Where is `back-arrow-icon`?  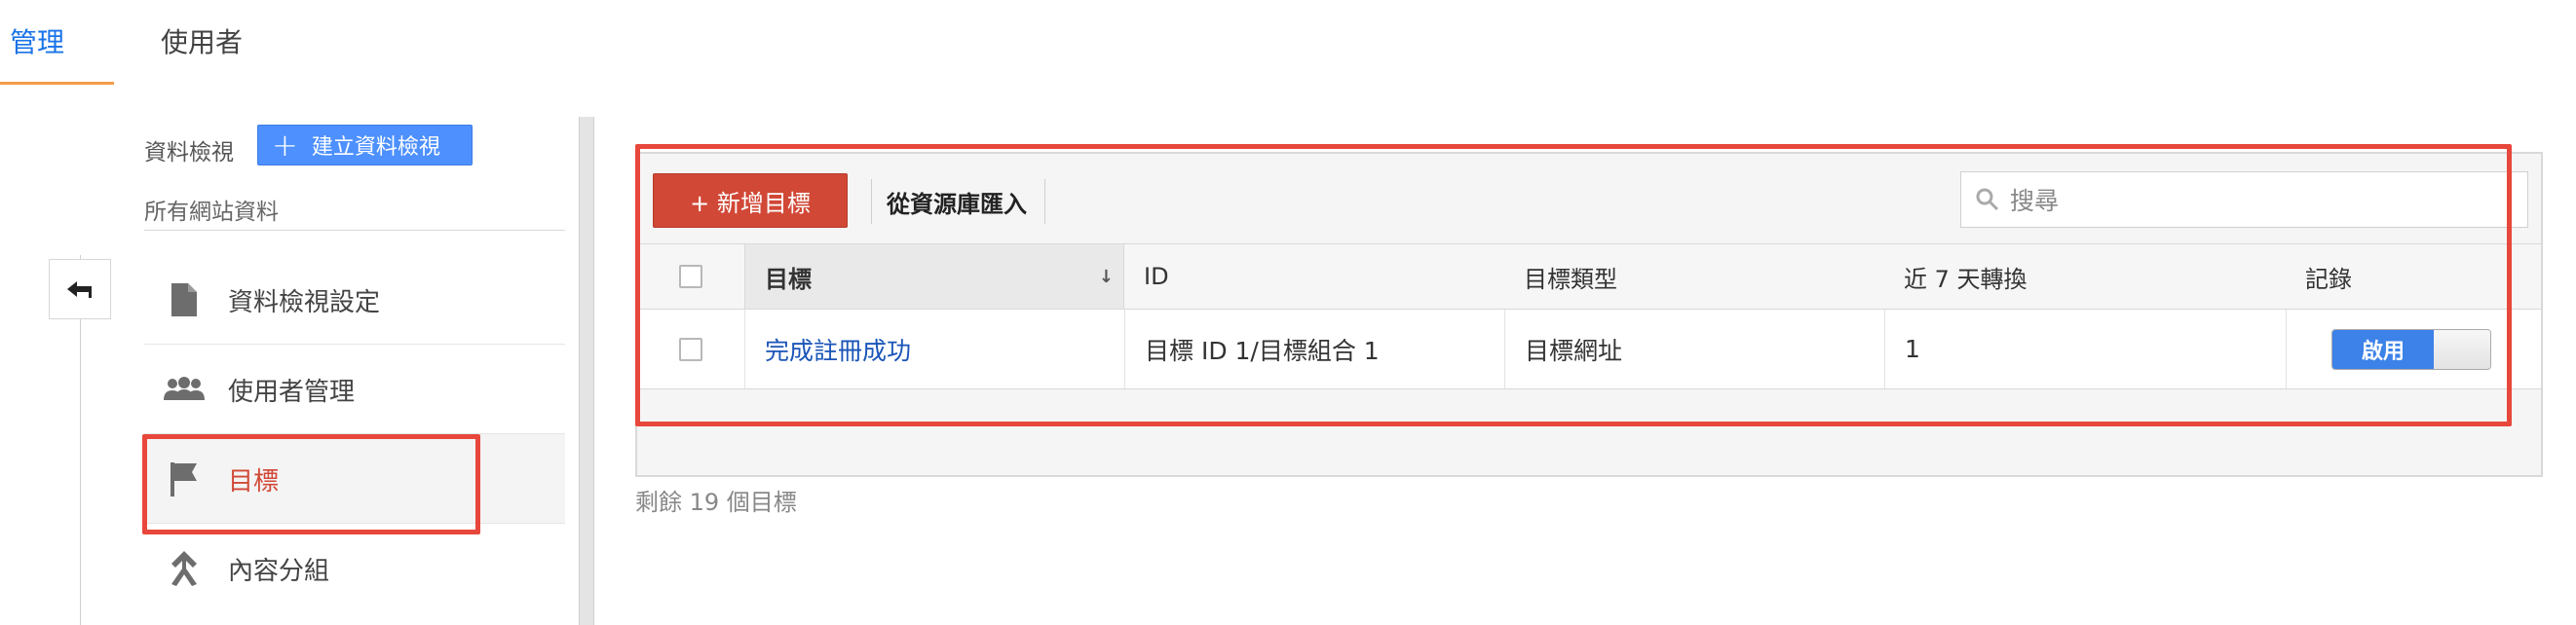 back-arrow-icon is located at coordinates (79, 289).